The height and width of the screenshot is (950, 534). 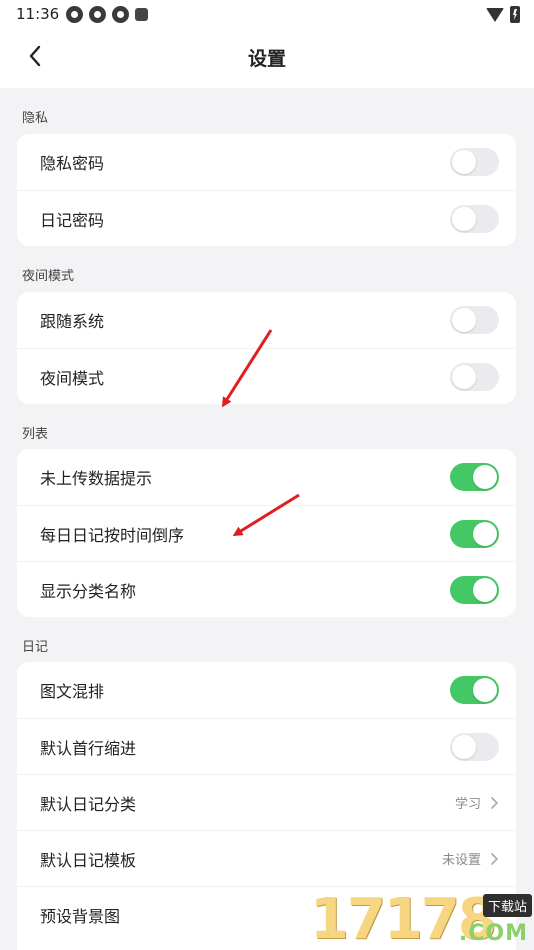 I want to click on watermark-badge: 下载站, so click(x=507, y=905).